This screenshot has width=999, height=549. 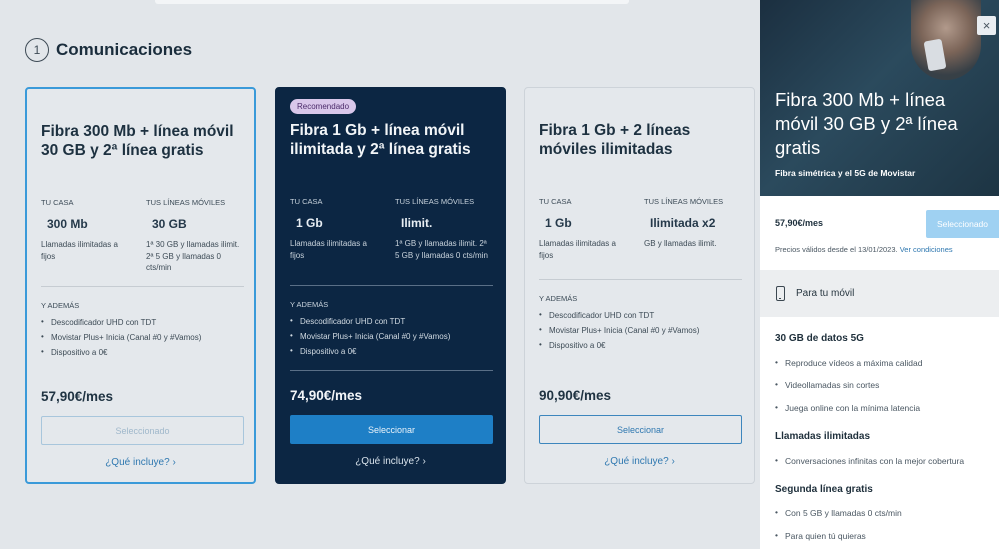 I want to click on conditions-link: Ver condiciones, so click(x=926, y=249).